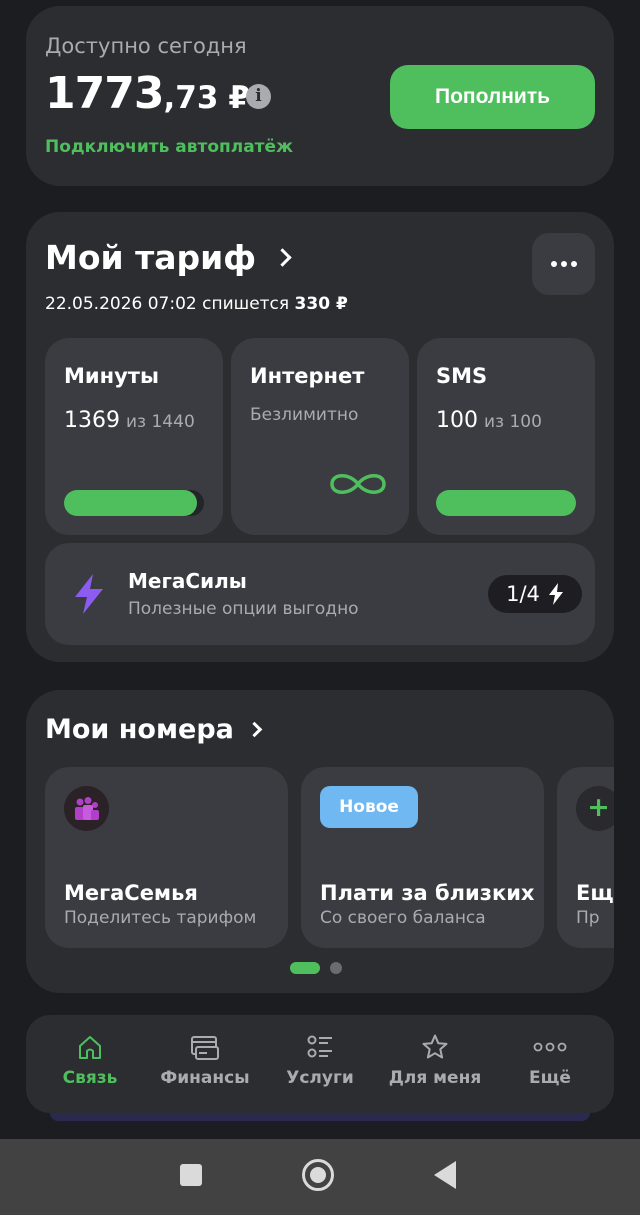  What do you see at coordinates (321, 304) in the screenshot?
I see `charge-amount: 330 ₽` at bounding box center [321, 304].